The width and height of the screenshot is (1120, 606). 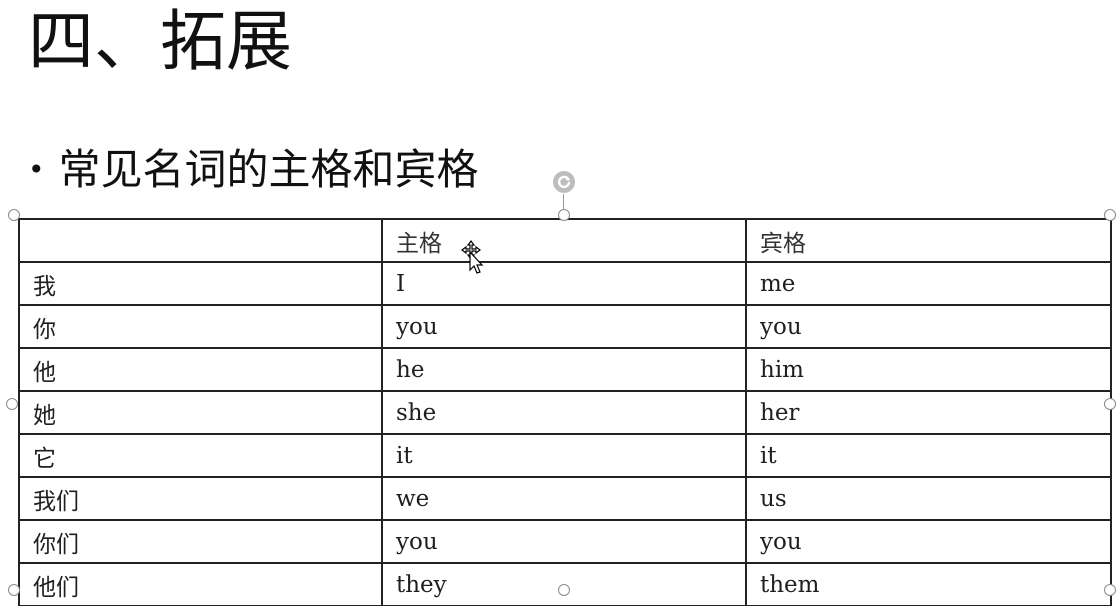 I want to click on table-row: 你 you you, so click(x=565, y=326).